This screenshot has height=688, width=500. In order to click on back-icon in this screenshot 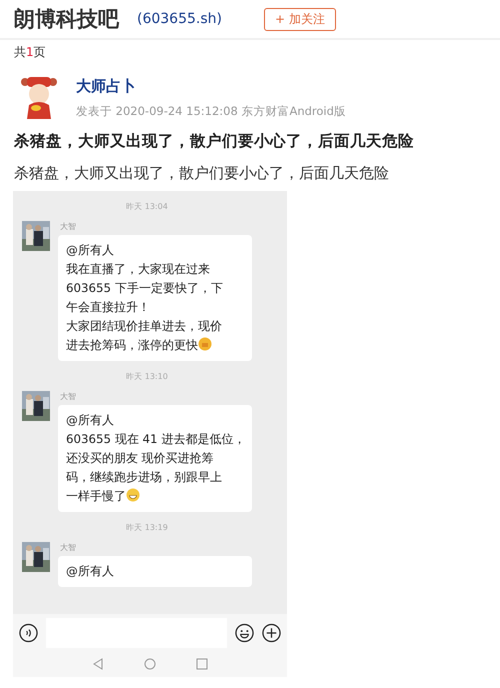, I will do `click(98, 664)`.